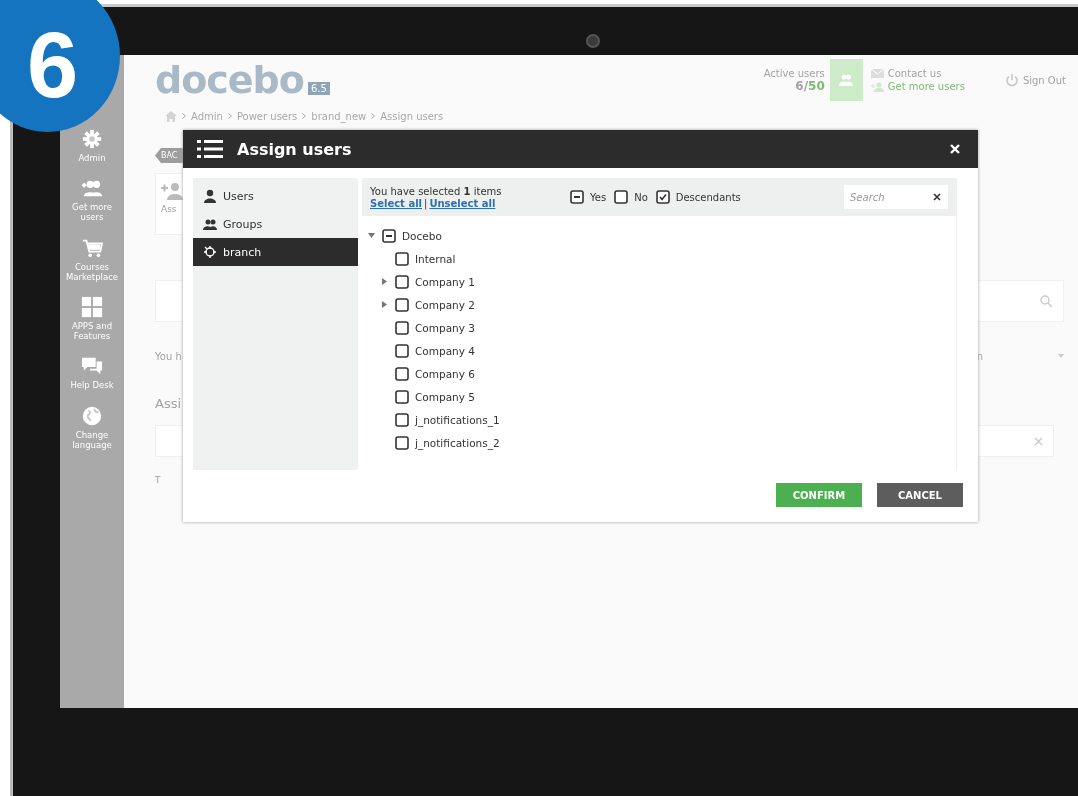 This screenshot has width=1078, height=796. Describe the element at coordinates (445, 281) in the screenshot. I see `tree-item-label: Company 1` at that location.